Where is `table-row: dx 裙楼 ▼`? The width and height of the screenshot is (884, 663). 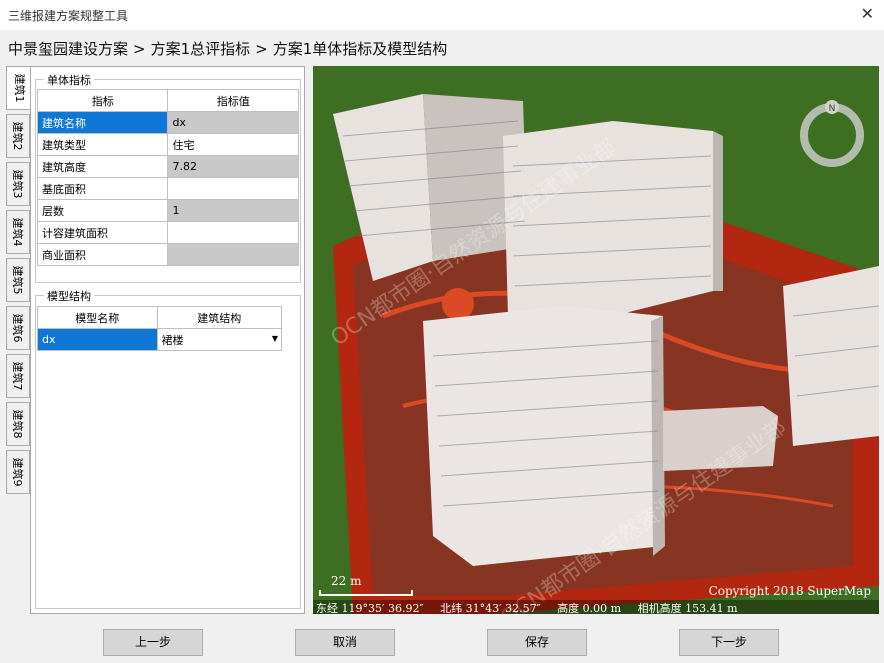 table-row: dx 裙楼 ▼ is located at coordinates (160, 339).